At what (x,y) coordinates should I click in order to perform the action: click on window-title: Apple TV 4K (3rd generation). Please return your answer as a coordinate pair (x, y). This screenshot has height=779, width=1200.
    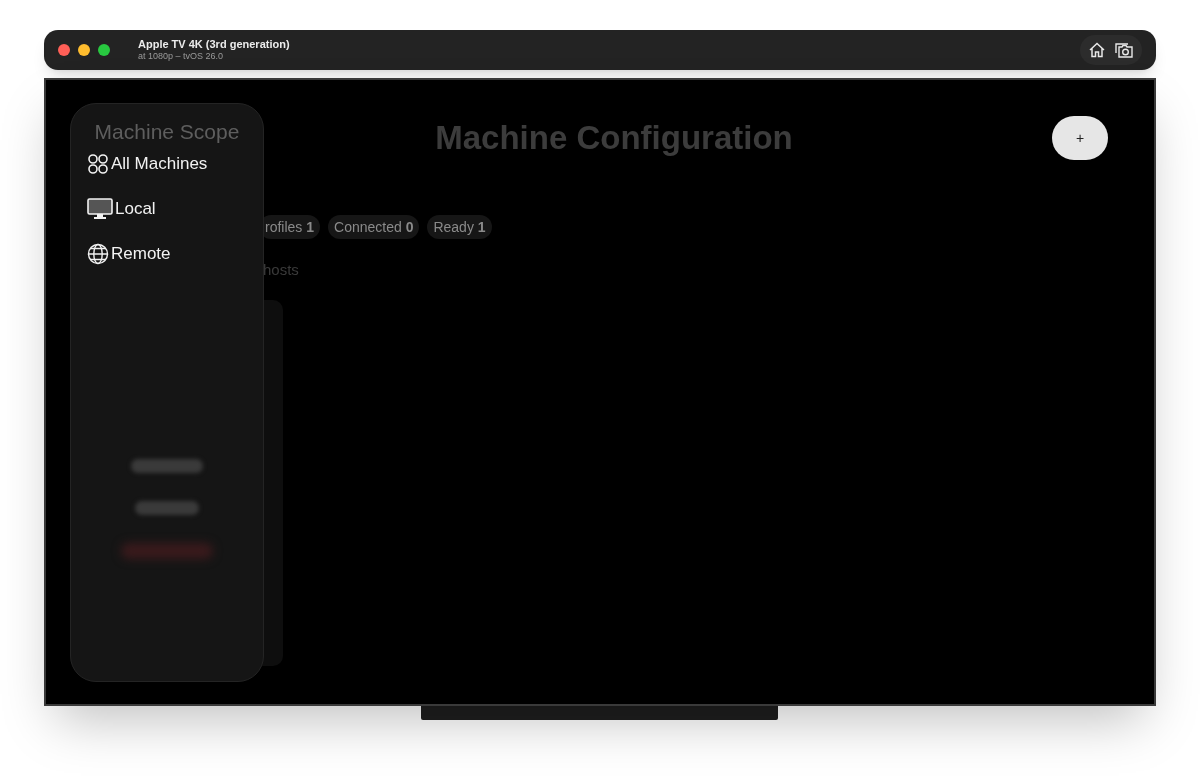
    Looking at the image, I should click on (214, 44).